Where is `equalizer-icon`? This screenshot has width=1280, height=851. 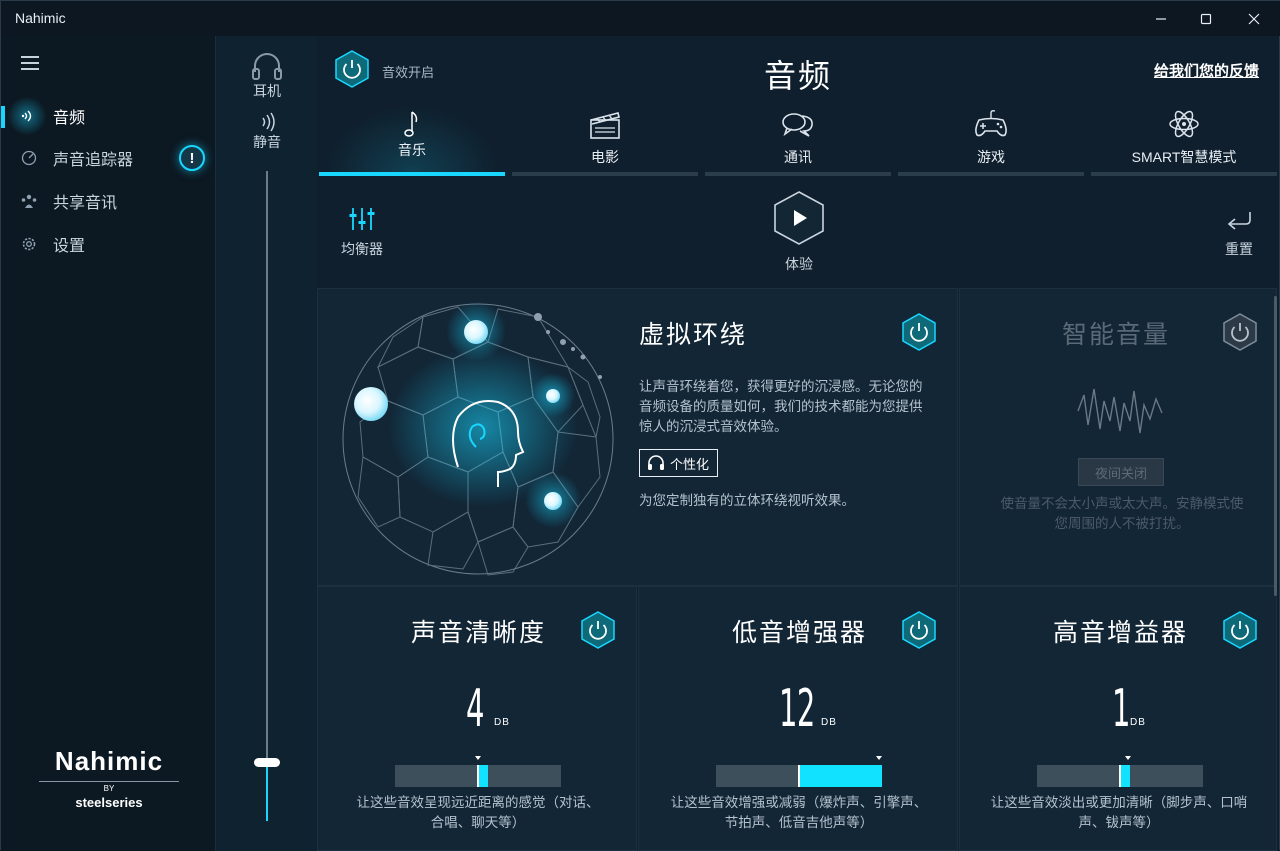
equalizer-icon is located at coordinates (362, 219).